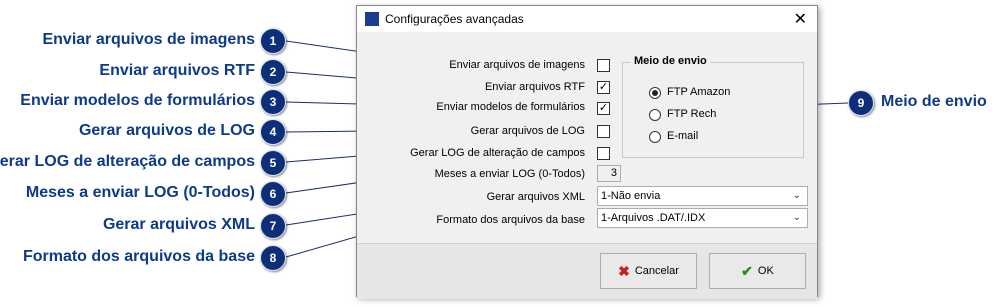 Image resolution: width=999 pixels, height=307 pixels. What do you see at coordinates (655, 137) in the screenshot?
I see `email-radio` at bounding box center [655, 137].